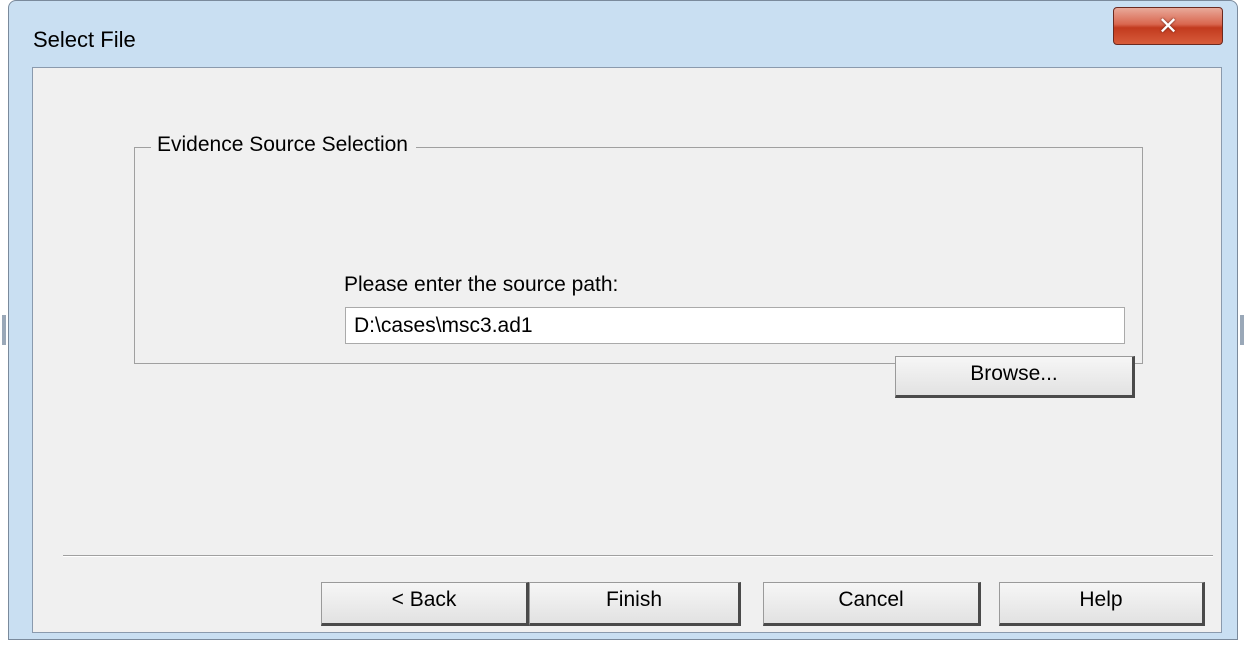 This screenshot has width=1246, height=647. What do you see at coordinates (623, 35) in the screenshot?
I see `title-bar: Select File ✕` at bounding box center [623, 35].